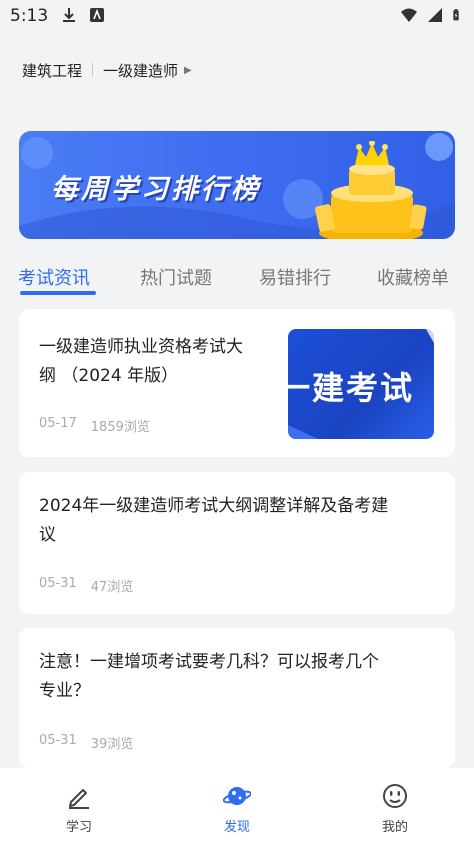  What do you see at coordinates (371, 190) in the screenshot?
I see `crown-trophy-icon` at bounding box center [371, 190].